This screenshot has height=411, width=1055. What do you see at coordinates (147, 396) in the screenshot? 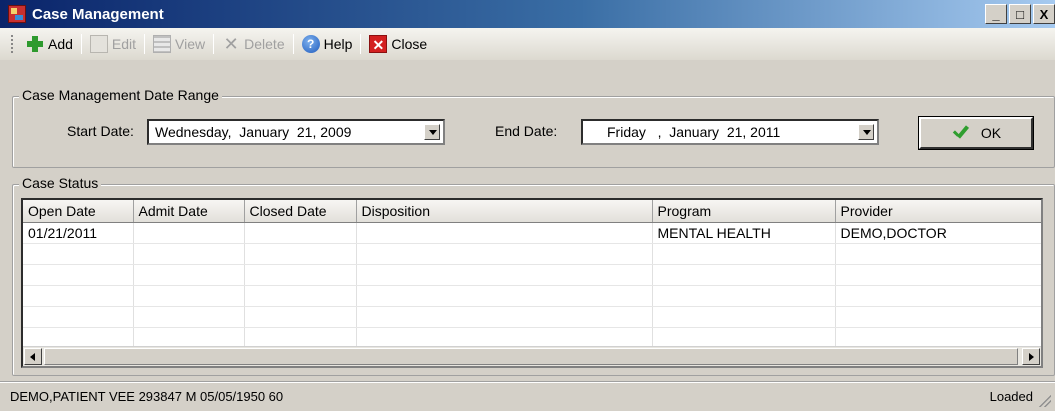
I see `patient-info: DEMO,PATIENT VEE 293847 M 05/05/1950 60` at bounding box center [147, 396].